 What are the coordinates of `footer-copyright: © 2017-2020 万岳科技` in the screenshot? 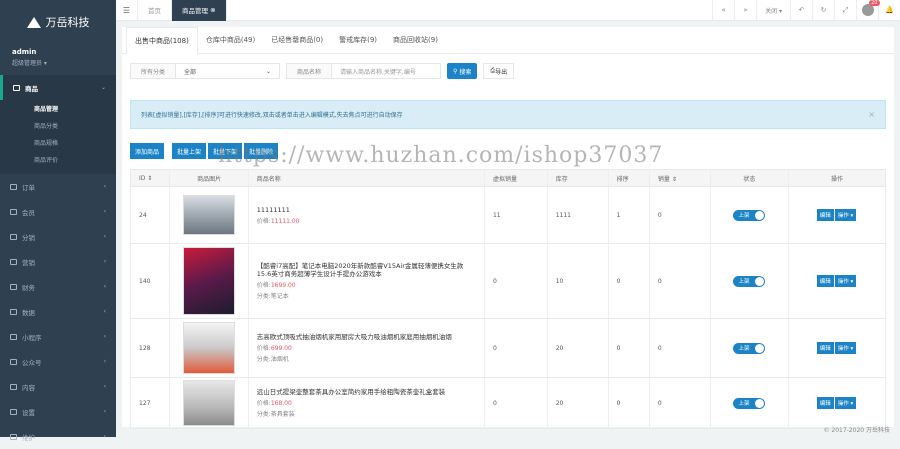 It's located at (856, 430).